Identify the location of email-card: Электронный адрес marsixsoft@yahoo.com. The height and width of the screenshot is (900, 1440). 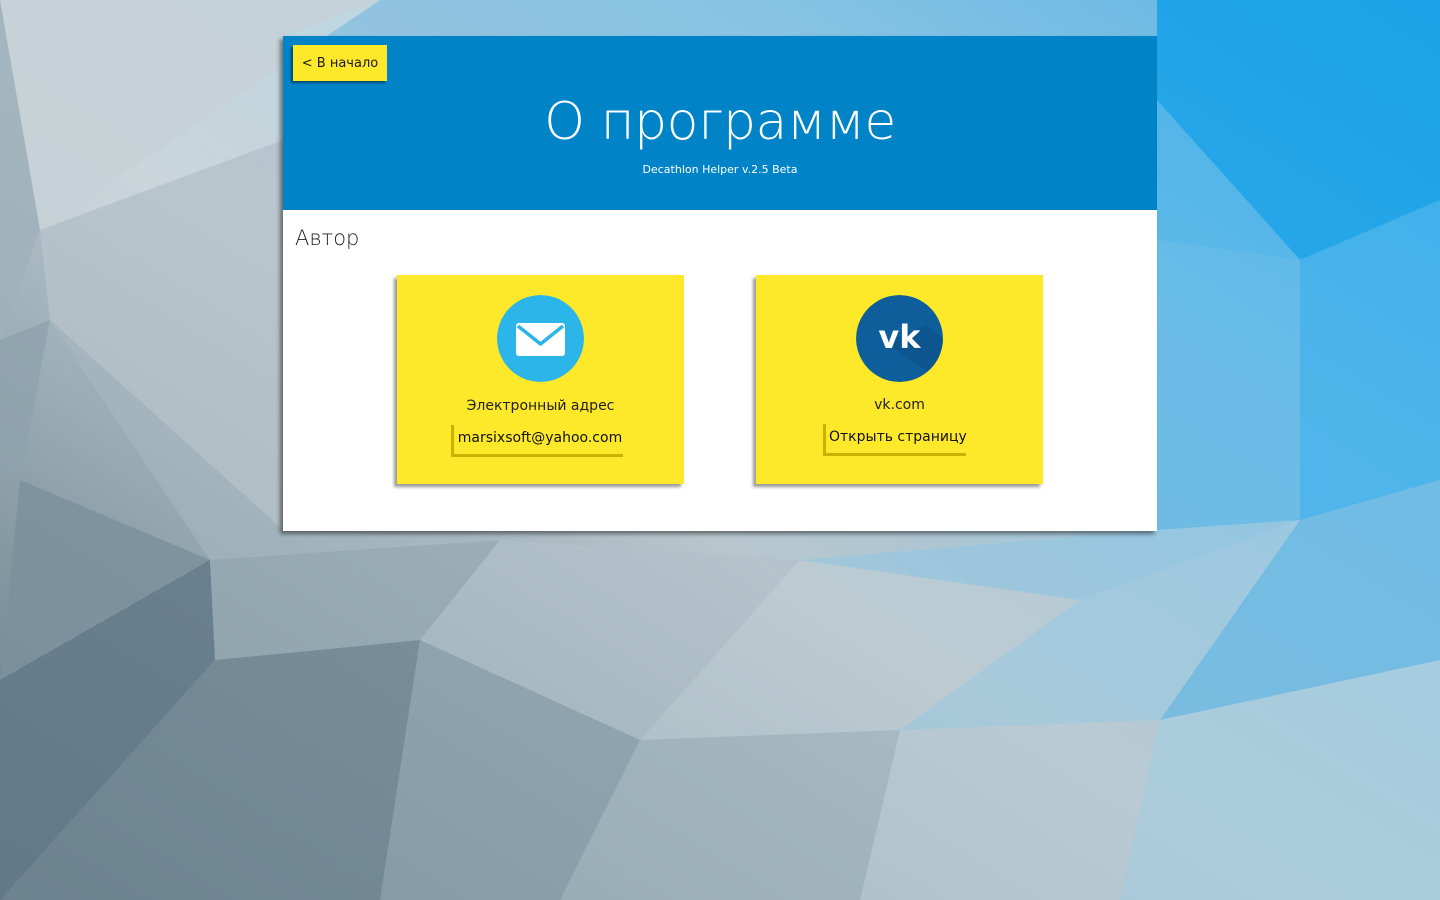
(540, 379).